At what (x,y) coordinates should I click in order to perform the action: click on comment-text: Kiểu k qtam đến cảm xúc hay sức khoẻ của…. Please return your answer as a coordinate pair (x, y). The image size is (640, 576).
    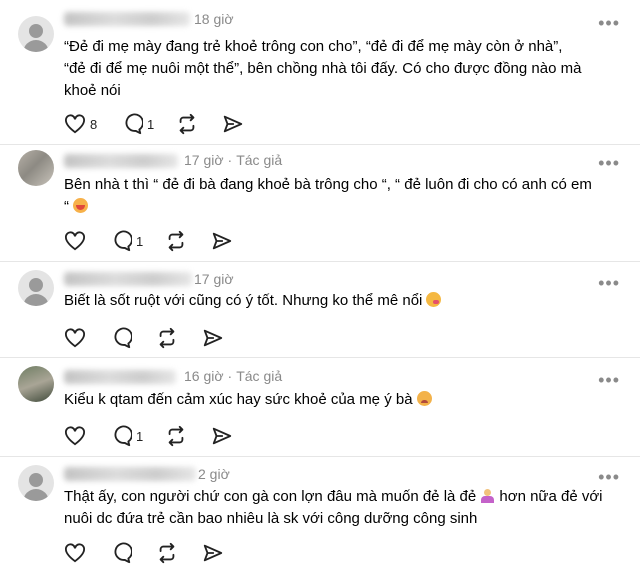
    Looking at the image, I should click on (339, 400).